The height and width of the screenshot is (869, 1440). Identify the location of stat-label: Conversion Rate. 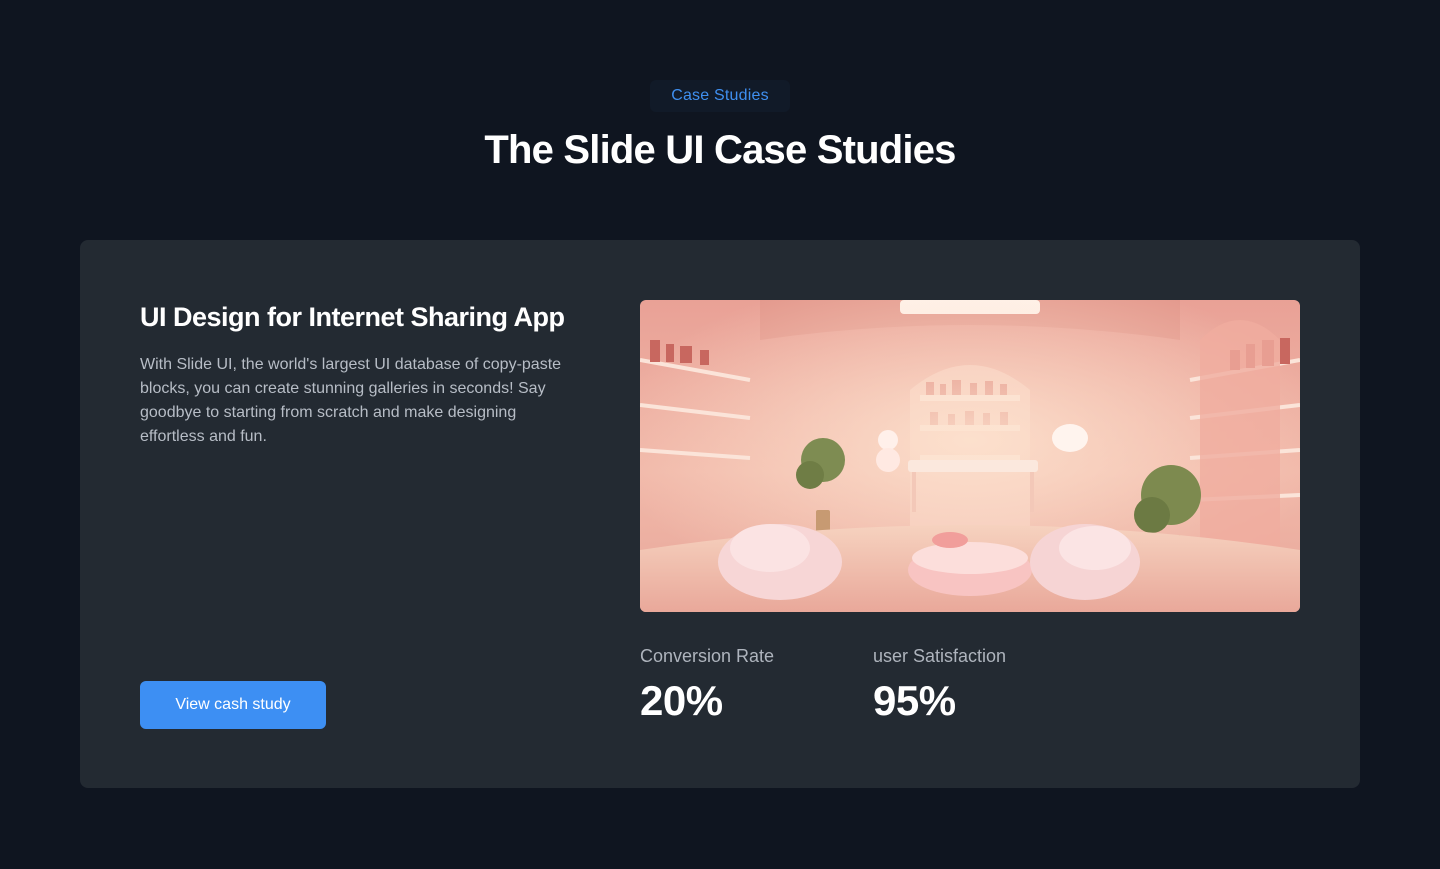
(707, 656).